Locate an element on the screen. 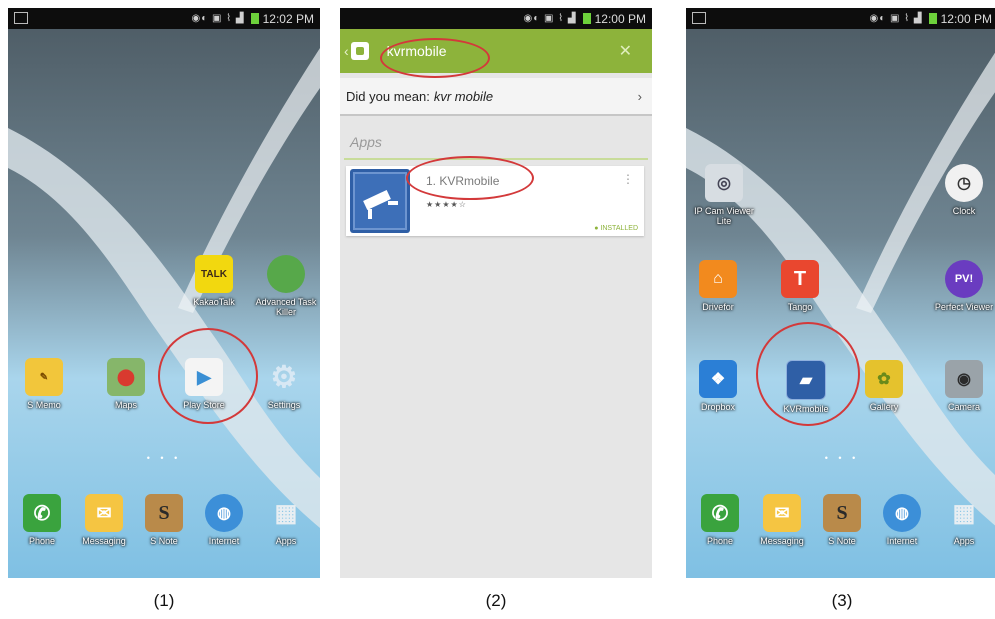 The height and width of the screenshot is (619, 995). app-play-store: ▶ Play Store is located at coordinates (204, 384).